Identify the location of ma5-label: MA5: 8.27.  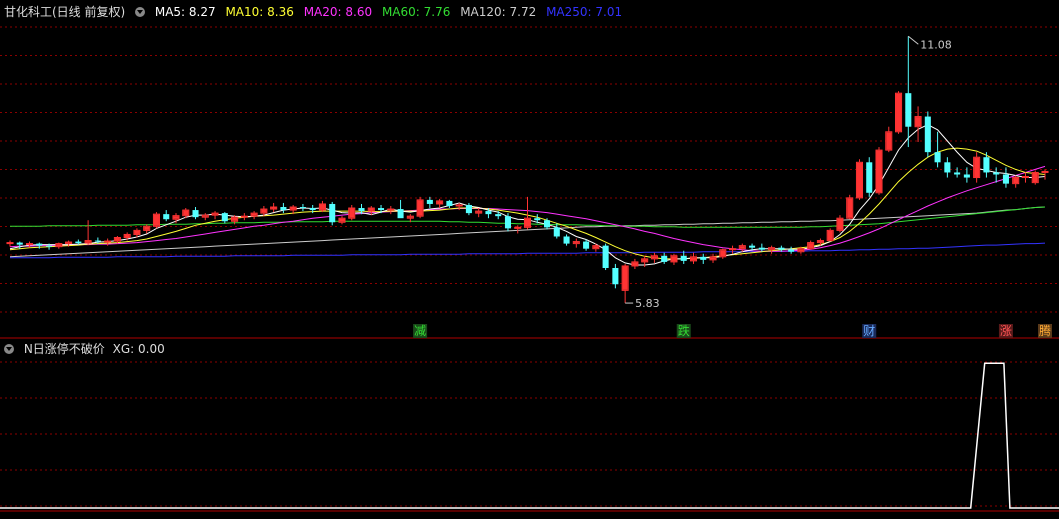
(185, 12).